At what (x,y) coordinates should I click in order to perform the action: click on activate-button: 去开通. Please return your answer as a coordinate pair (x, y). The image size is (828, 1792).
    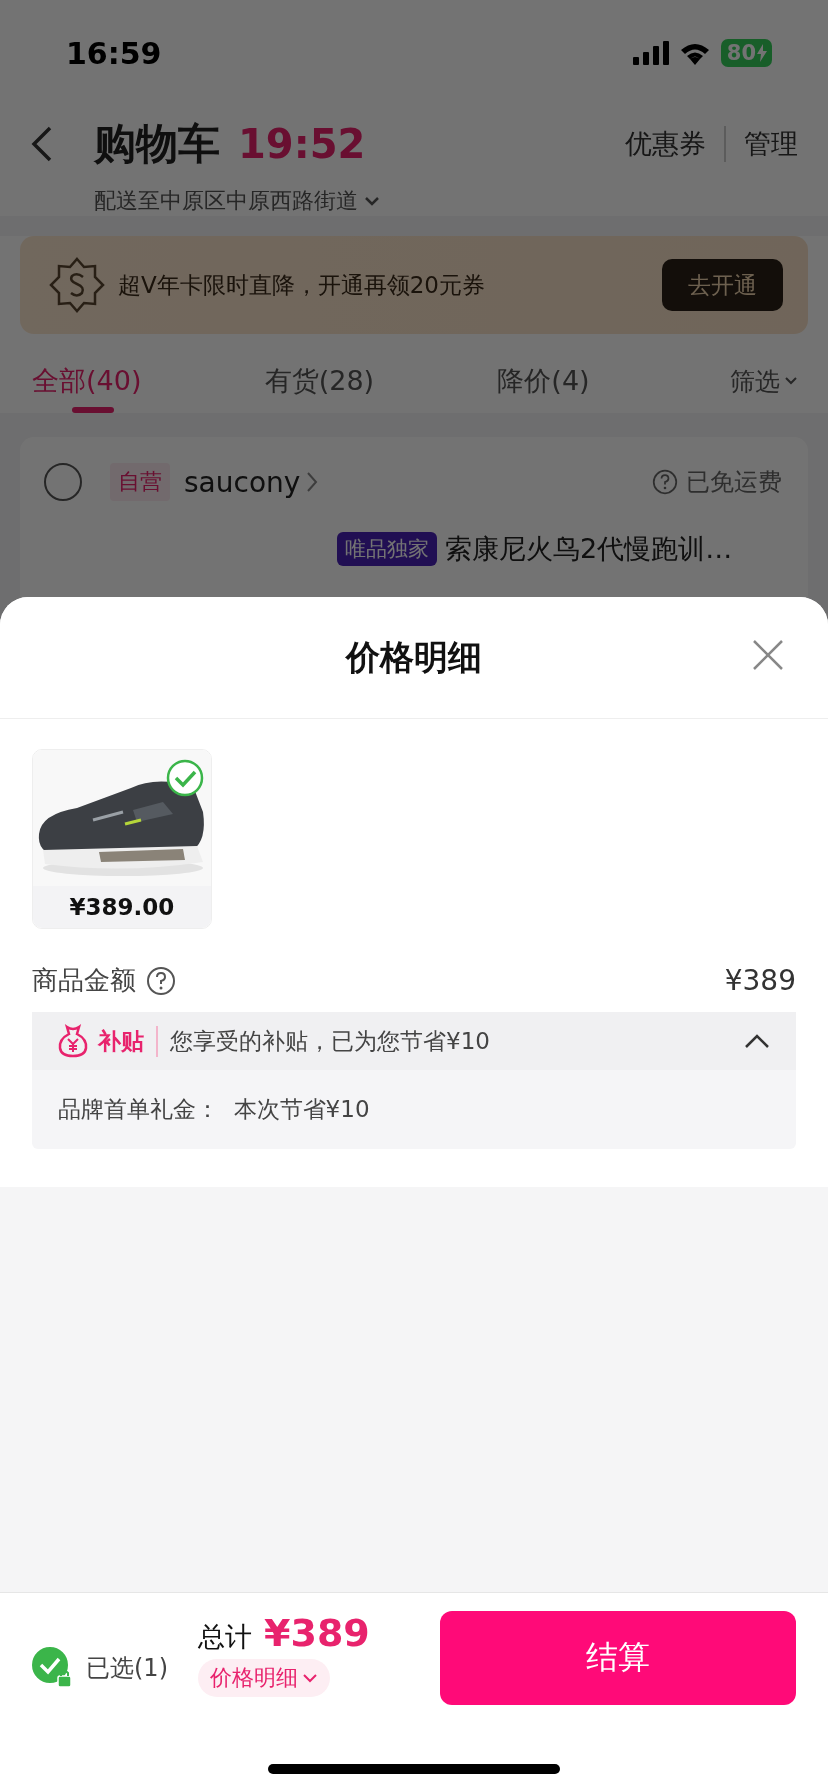
    Looking at the image, I should click on (722, 285).